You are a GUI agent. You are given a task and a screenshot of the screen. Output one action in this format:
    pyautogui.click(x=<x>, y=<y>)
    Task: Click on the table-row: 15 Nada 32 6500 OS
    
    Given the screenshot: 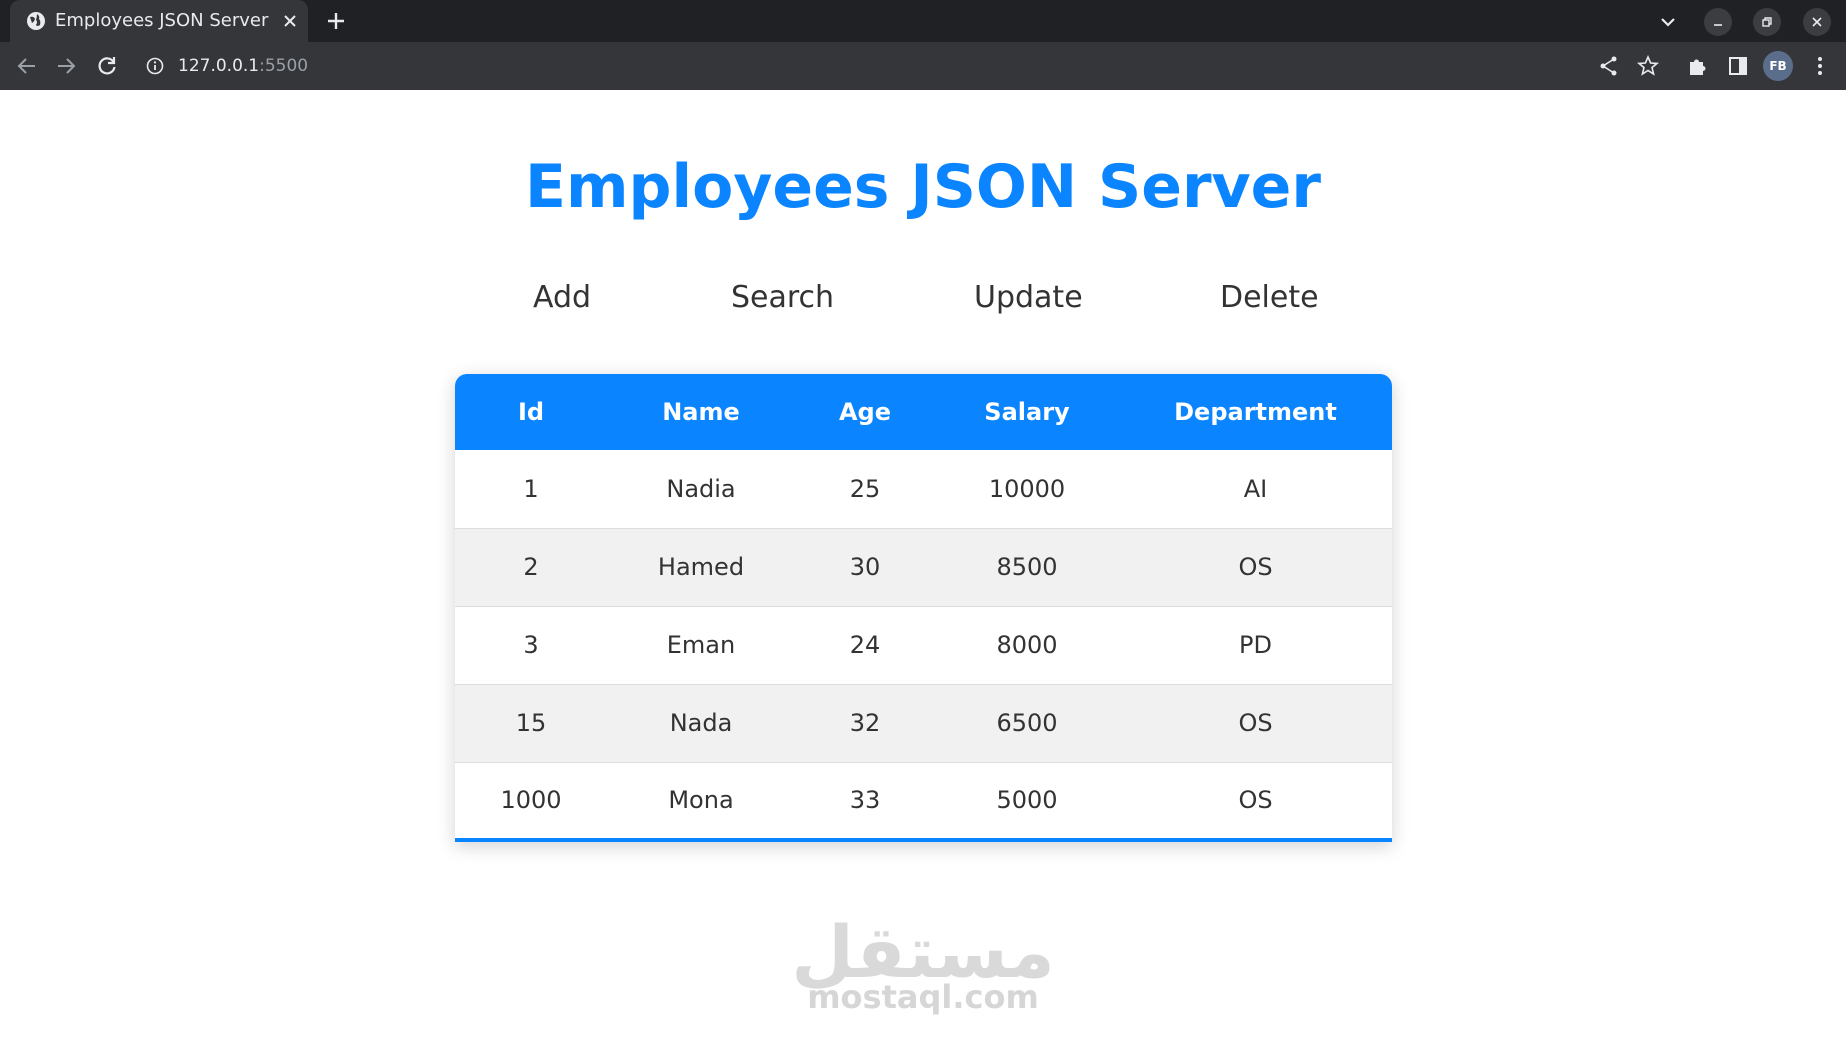 What is the action you would take?
    pyautogui.click(x=923, y=723)
    